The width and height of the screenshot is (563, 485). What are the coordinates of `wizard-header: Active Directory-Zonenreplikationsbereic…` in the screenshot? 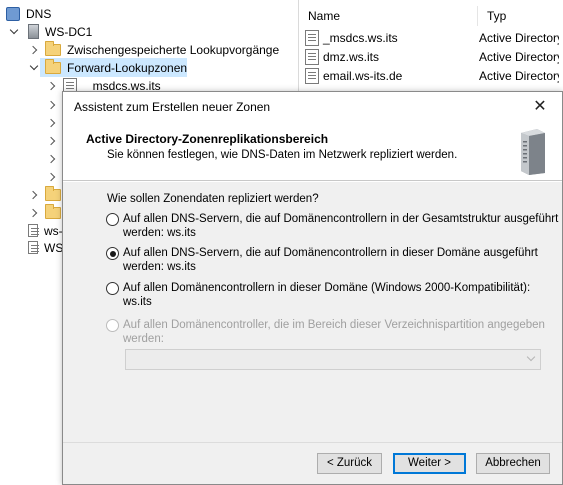 It's located at (312, 151).